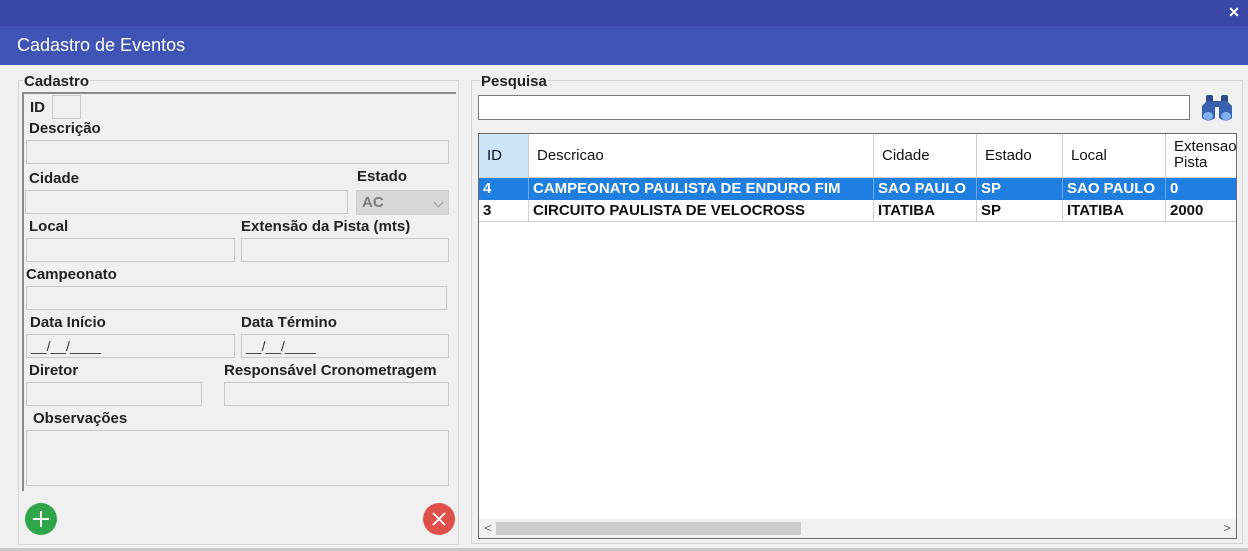 Image resolution: width=1248 pixels, height=551 pixels. I want to click on estado-label: Estado, so click(382, 176).